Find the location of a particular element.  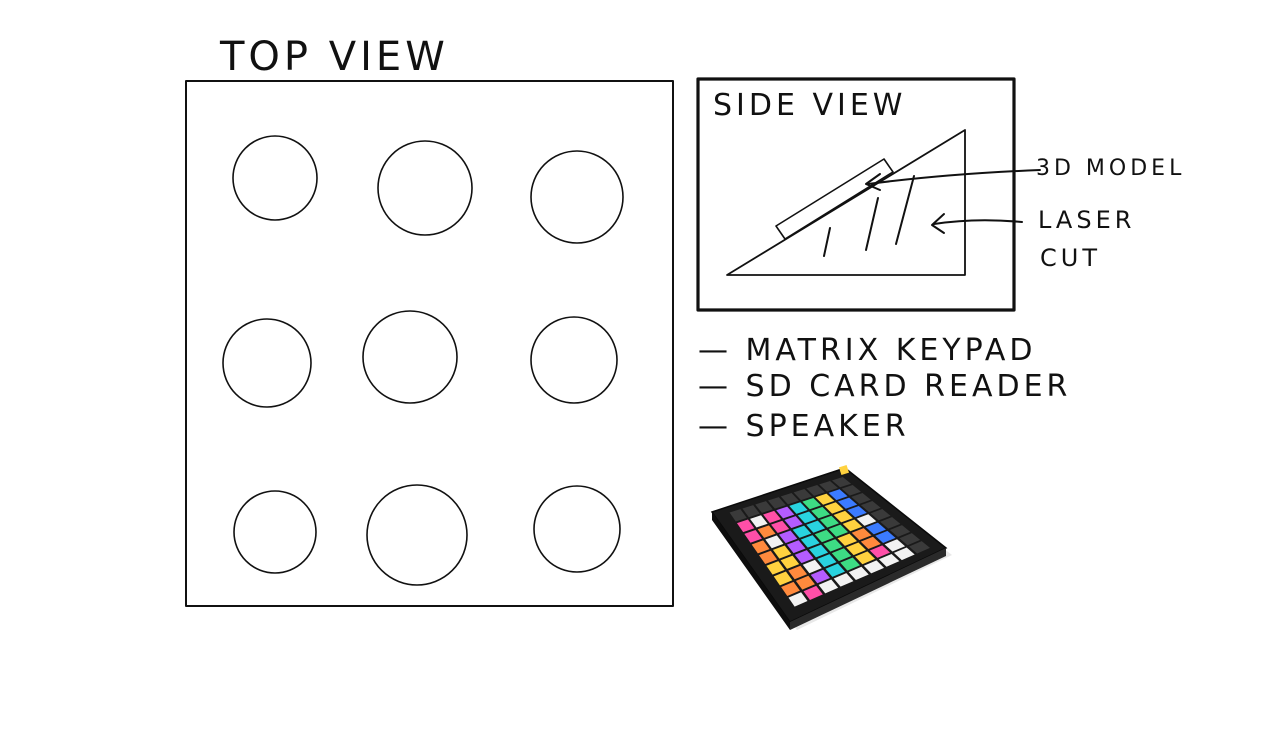

component-item: — SPEAKER is located at coordinates (804, 426).